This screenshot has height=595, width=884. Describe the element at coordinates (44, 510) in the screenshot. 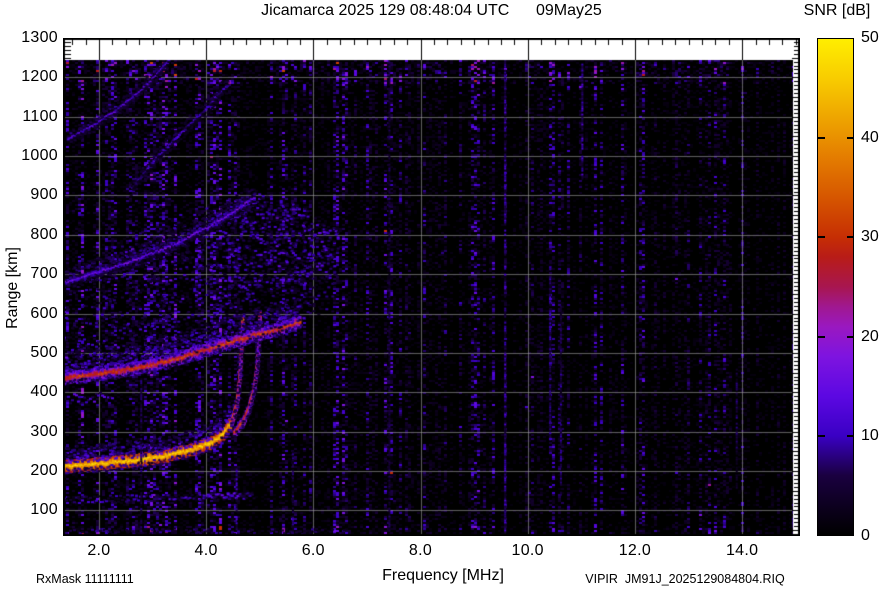

I see `y-tick-label: 100` at that location.